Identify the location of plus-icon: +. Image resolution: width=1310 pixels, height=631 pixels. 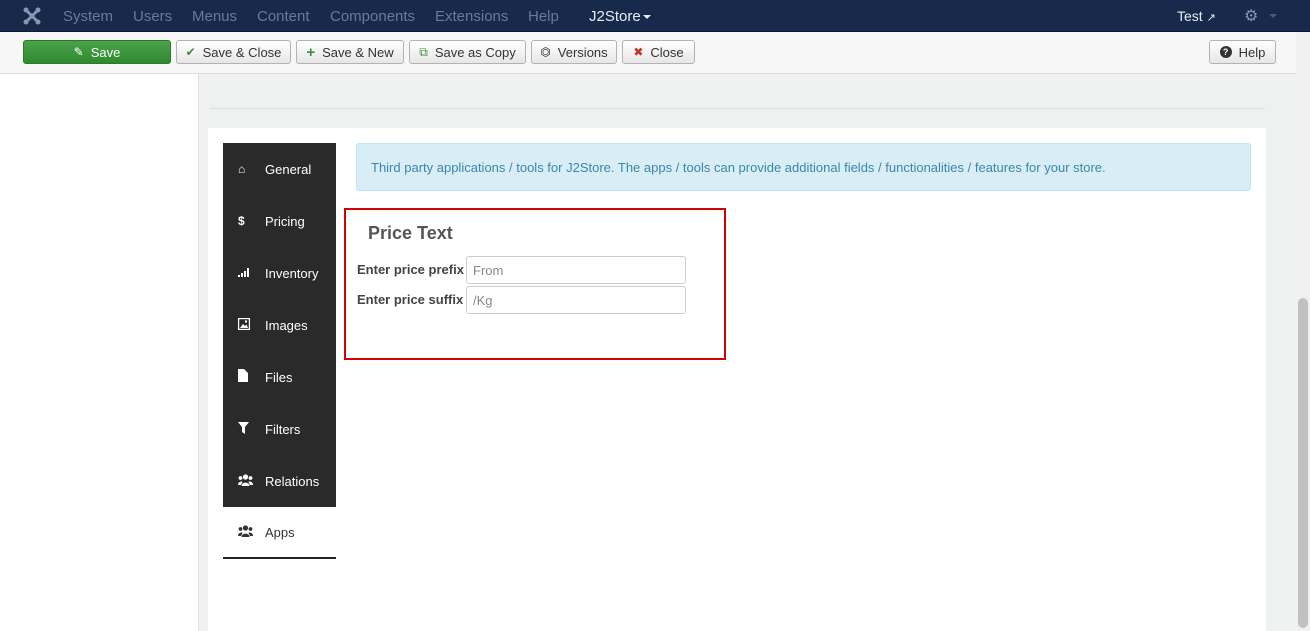
(311, 52).